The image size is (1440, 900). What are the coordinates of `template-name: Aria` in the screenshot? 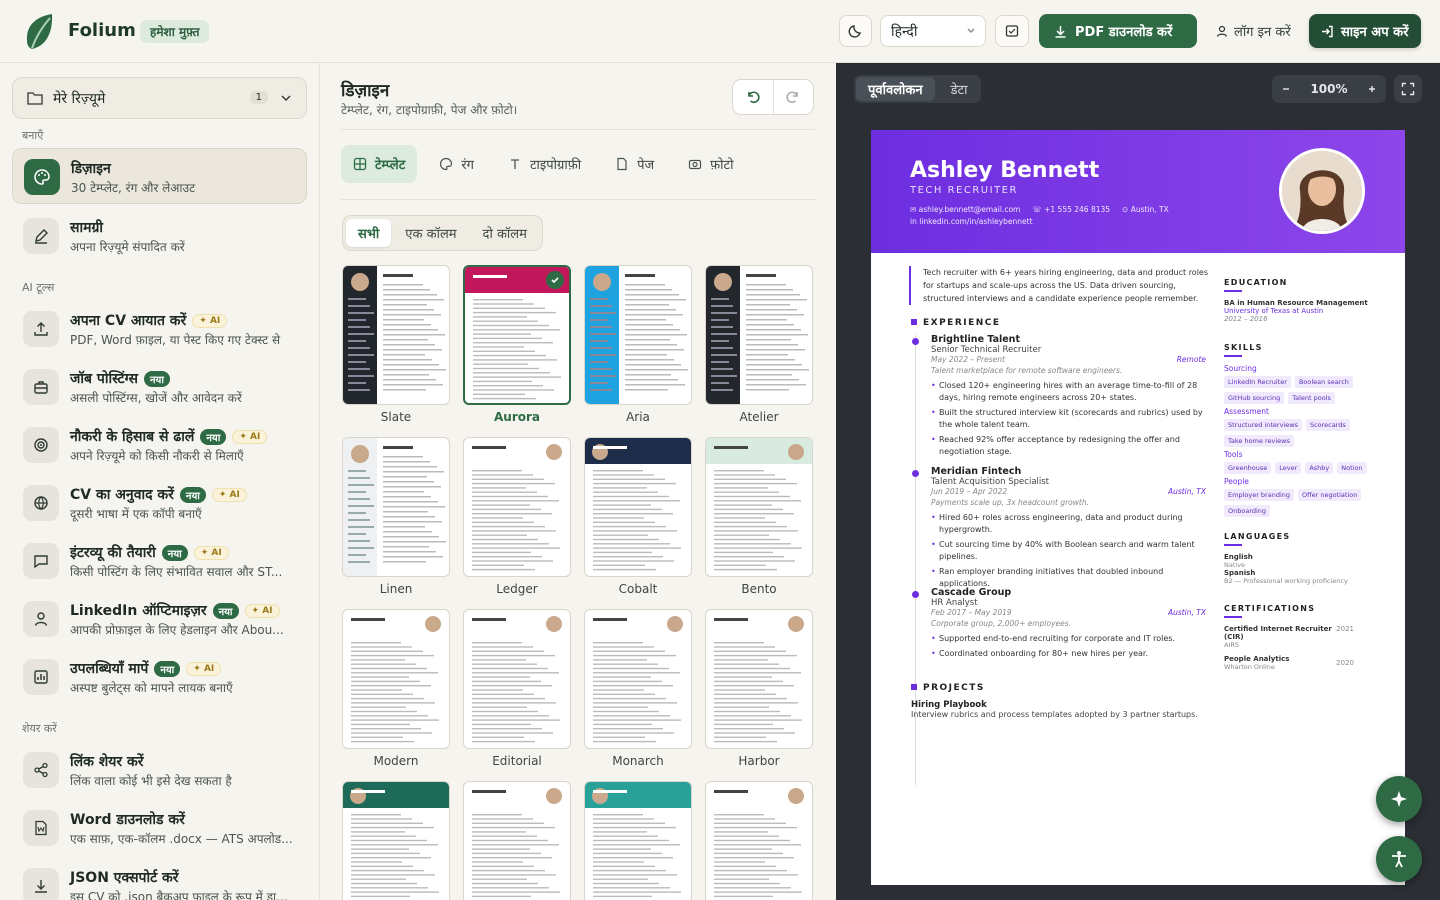 It's located at (638, 417).